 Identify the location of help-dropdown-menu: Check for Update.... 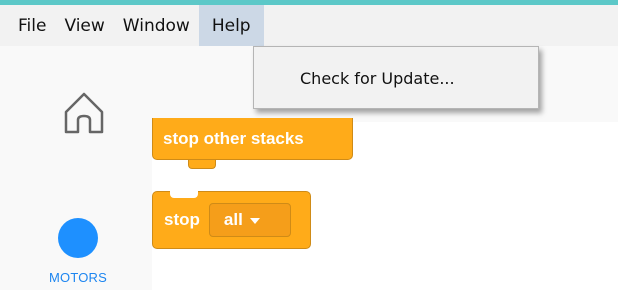
(396, 77).